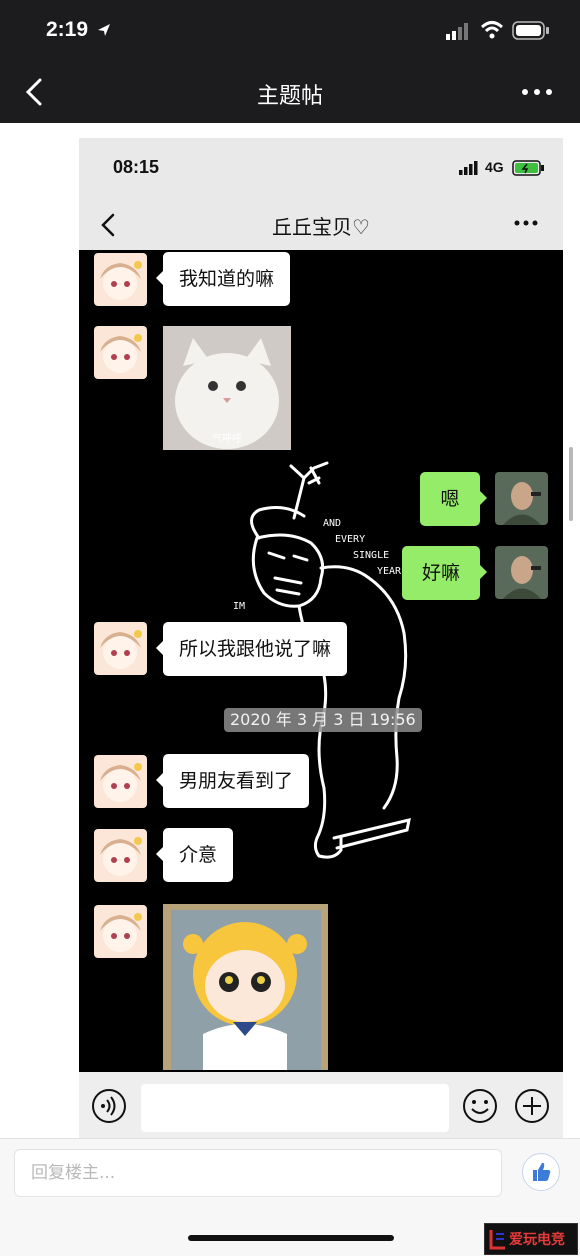 Image resolution: width=580 pixels, height=1256 pixels. Describe the element at coordinates (528, 168) in the screenshot. I see `inner-battery-icon` at that location.